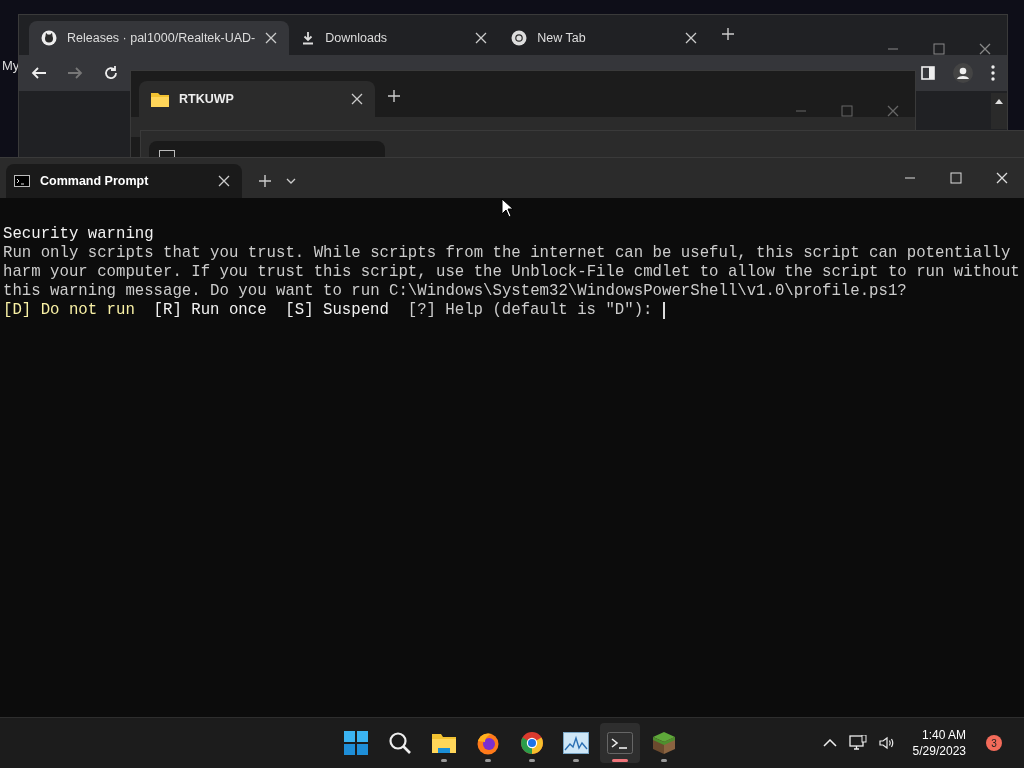 This screenshot has width=1024, height=768. Describe the element at coordinates (257, 99) in the screenshot. I see `explorer-tab: RTKUWP` at that location.